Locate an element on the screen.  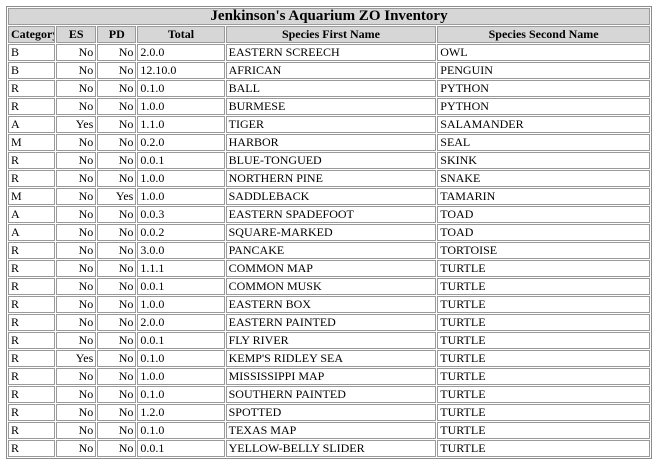
species-second-name-cell: SEAL is located at coordinates (543, 142).